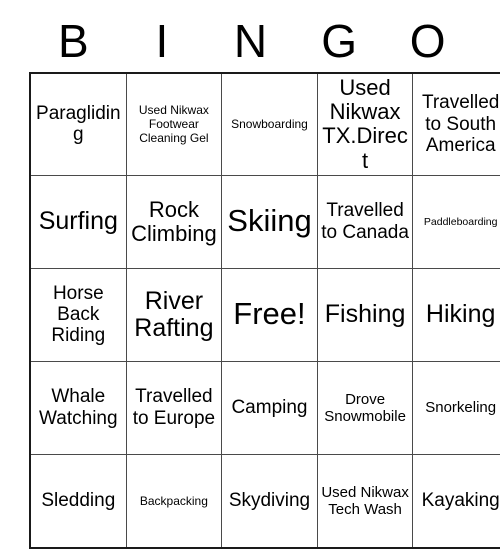  I want to click on bingo-cell-b5: Sledding, so click(78, 501).